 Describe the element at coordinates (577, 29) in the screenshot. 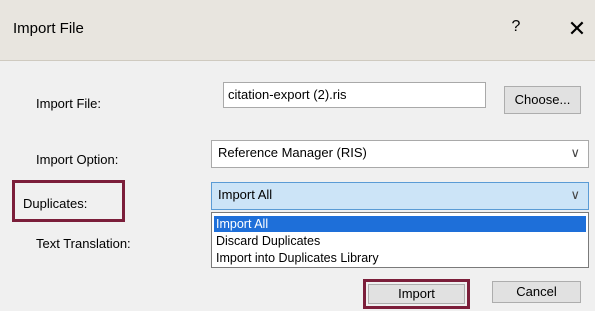

I see `close-icon: ✕` at that location.